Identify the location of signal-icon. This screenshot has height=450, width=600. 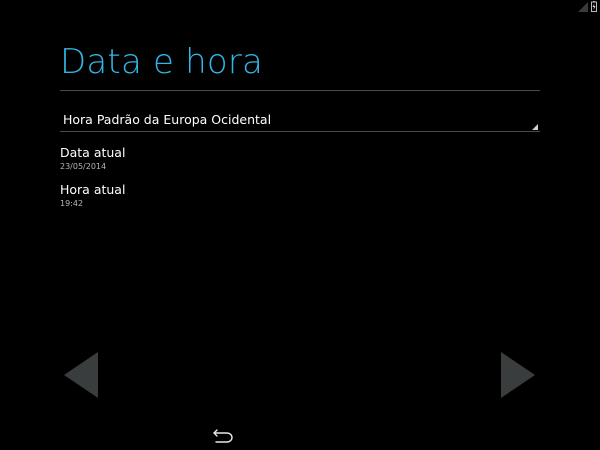
(583, 7).